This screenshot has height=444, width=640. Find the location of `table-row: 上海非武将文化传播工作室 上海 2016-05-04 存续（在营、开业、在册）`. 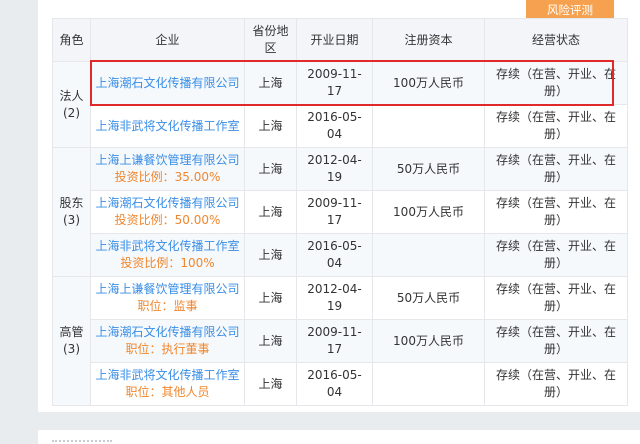

table-row: 上海非武将文化传播工作室 上海 2016-05-04 存续（在营、开业、在册） is located at coordinates (340, 126).